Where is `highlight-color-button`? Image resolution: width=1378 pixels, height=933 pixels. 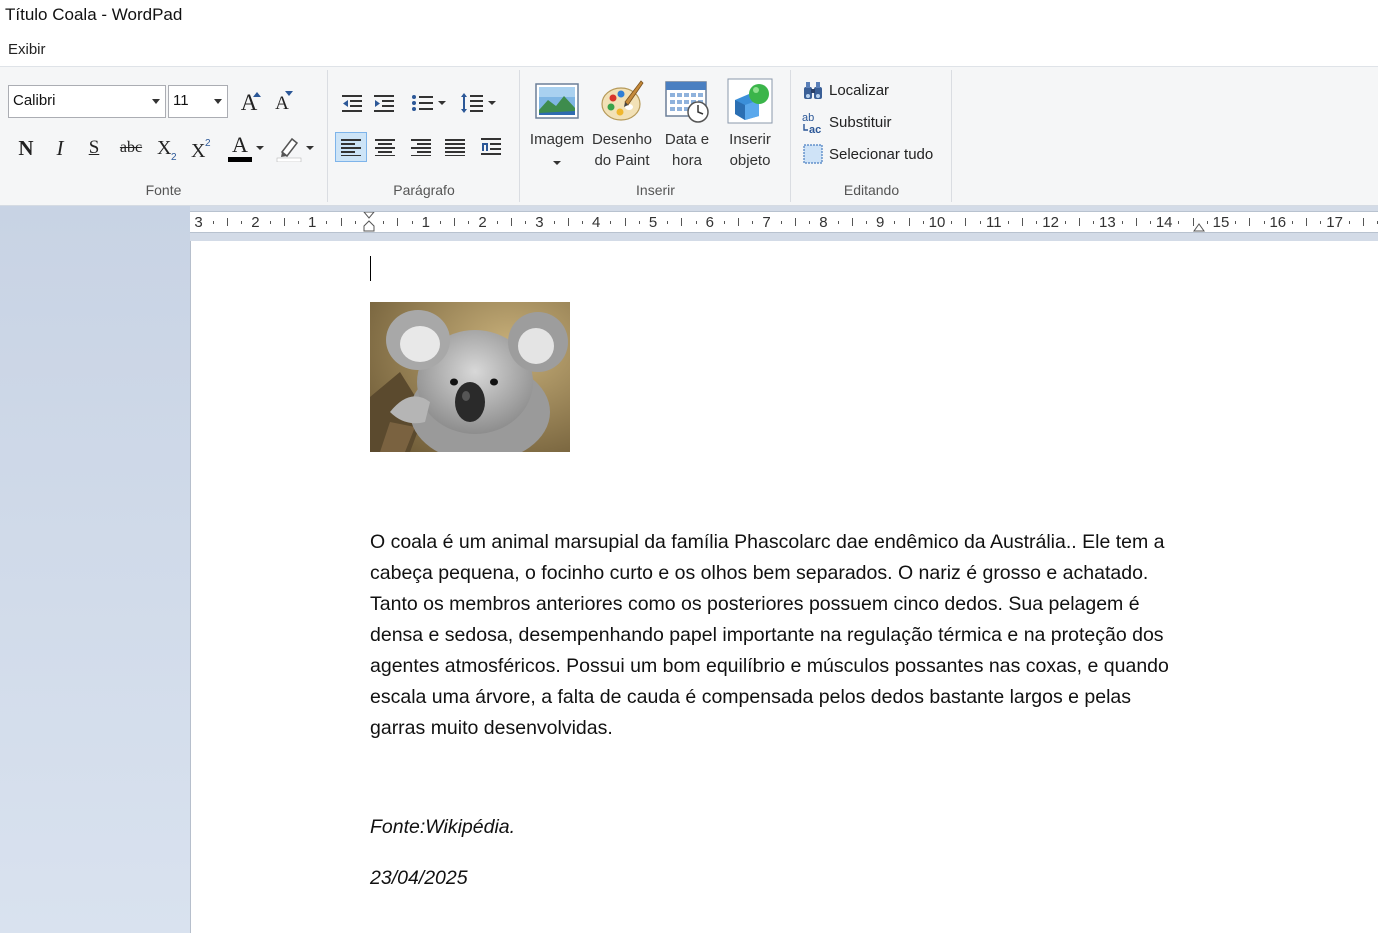 highlight-color-button is located at coordinates (295, 148).